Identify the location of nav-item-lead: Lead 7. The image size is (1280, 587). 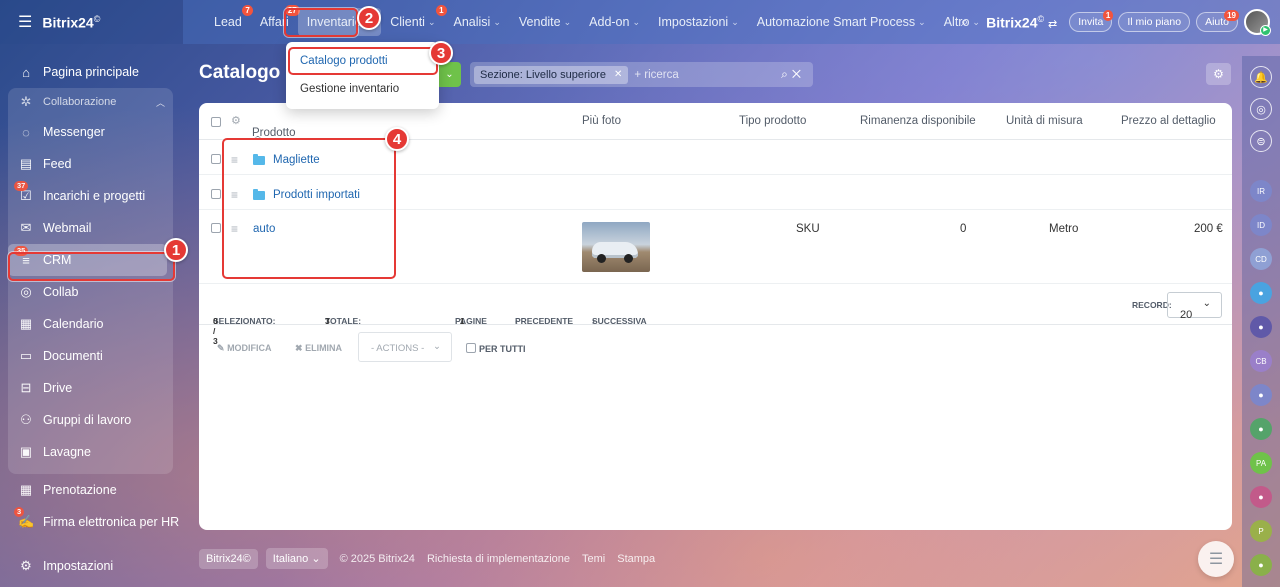
(229, 20).